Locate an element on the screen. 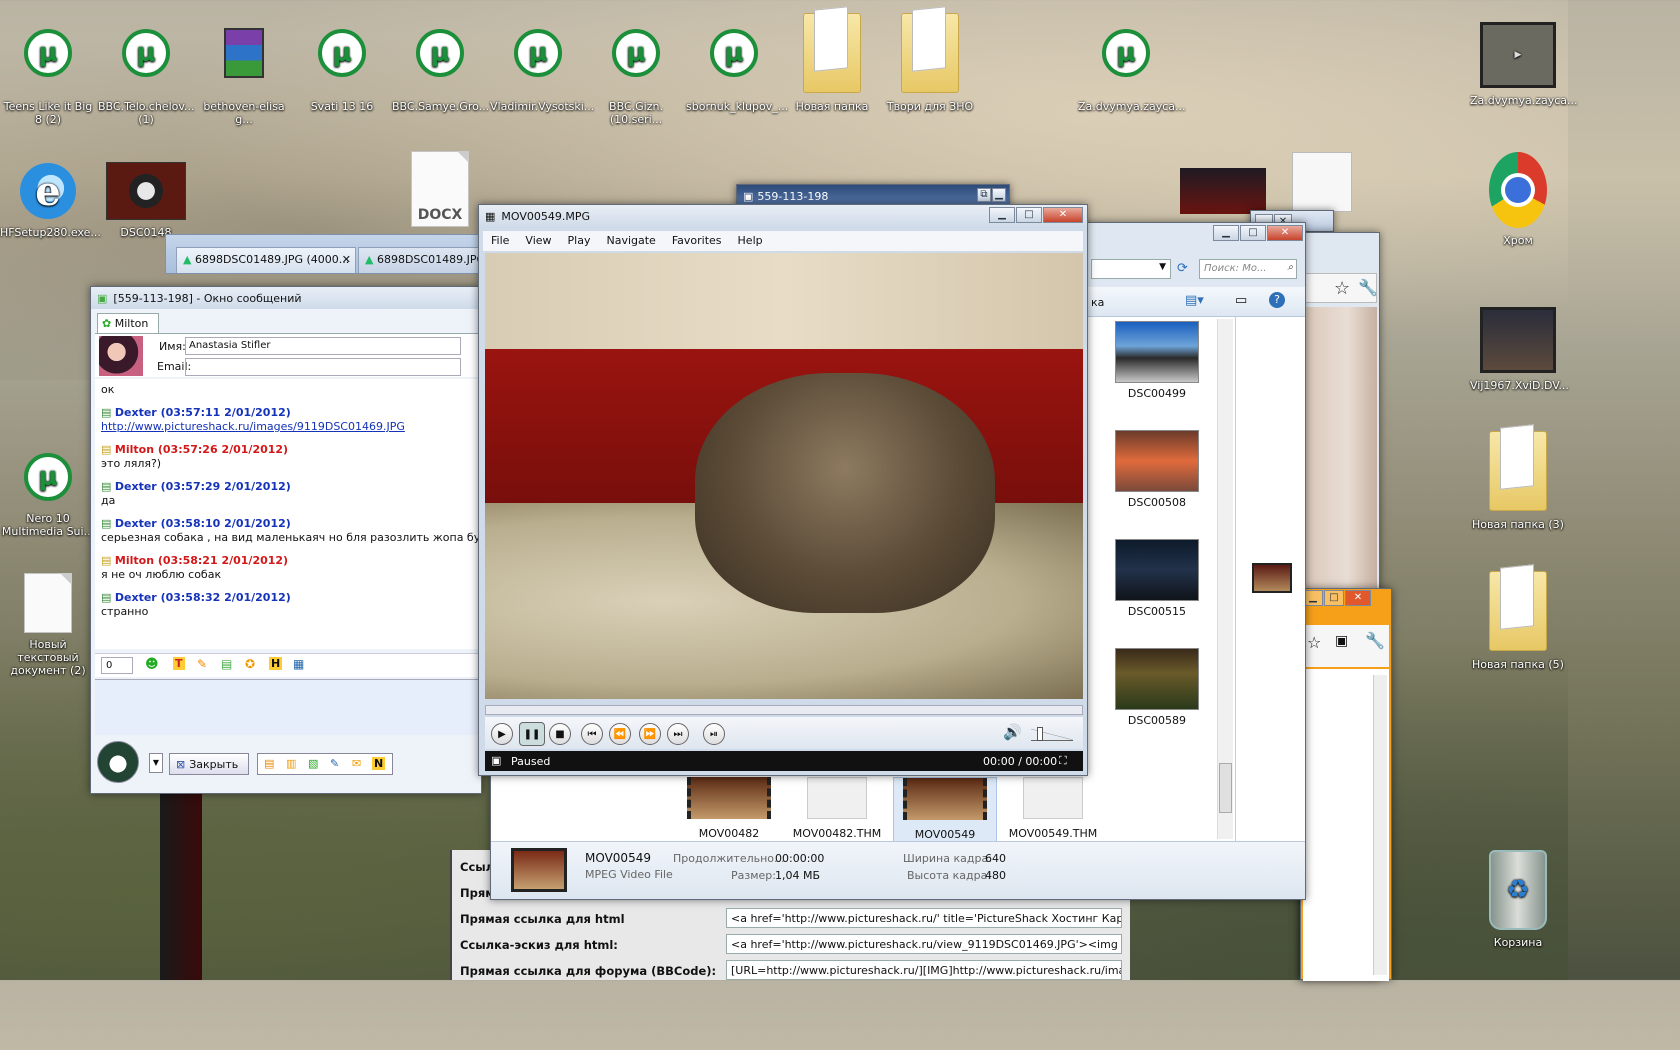  help-icon: ? is located at coordinates (1277, 300).